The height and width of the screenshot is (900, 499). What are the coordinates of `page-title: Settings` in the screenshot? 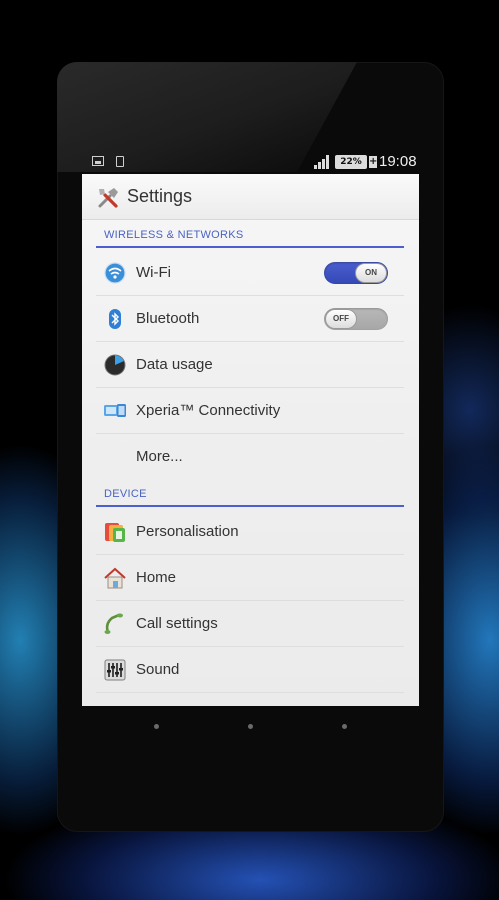 It's located at (160, 196).